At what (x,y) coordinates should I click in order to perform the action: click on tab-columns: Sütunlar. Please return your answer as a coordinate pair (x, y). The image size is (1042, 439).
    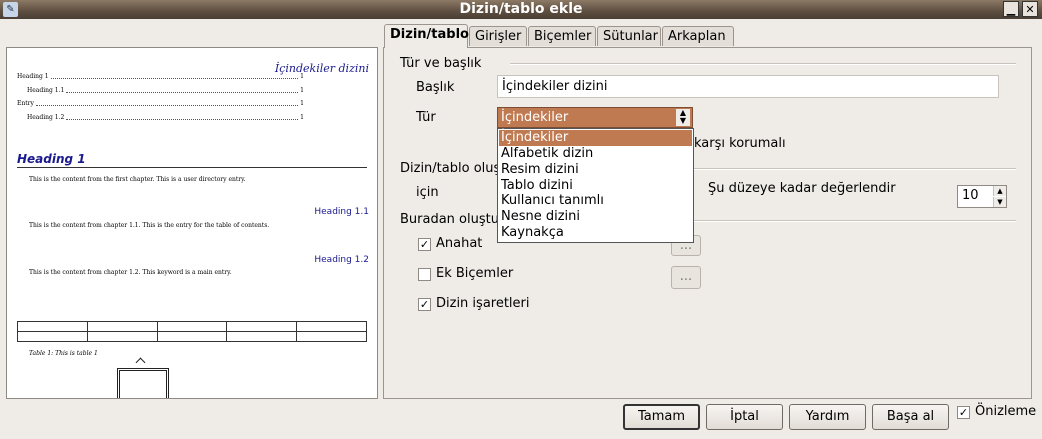
    Looking at the image, I should click on (629, 36).